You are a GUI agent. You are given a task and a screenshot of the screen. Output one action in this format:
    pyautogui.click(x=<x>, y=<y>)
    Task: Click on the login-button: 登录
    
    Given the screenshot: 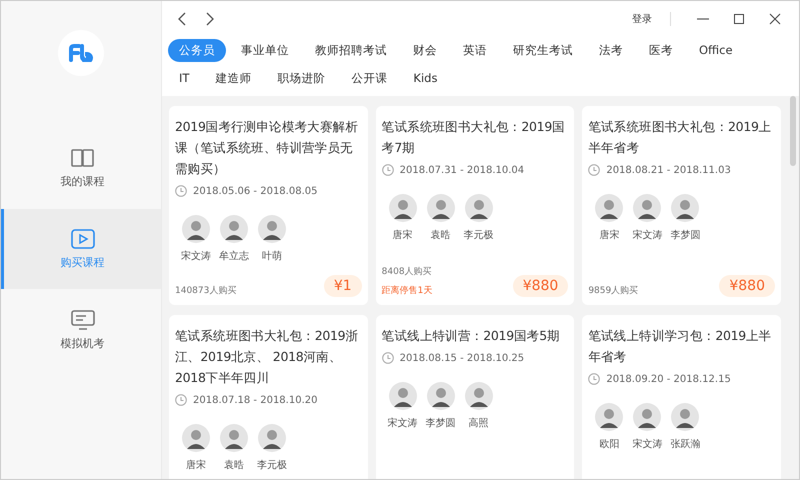 What is the action you would take?
    pyautogui.click(x=642, y=19)
    